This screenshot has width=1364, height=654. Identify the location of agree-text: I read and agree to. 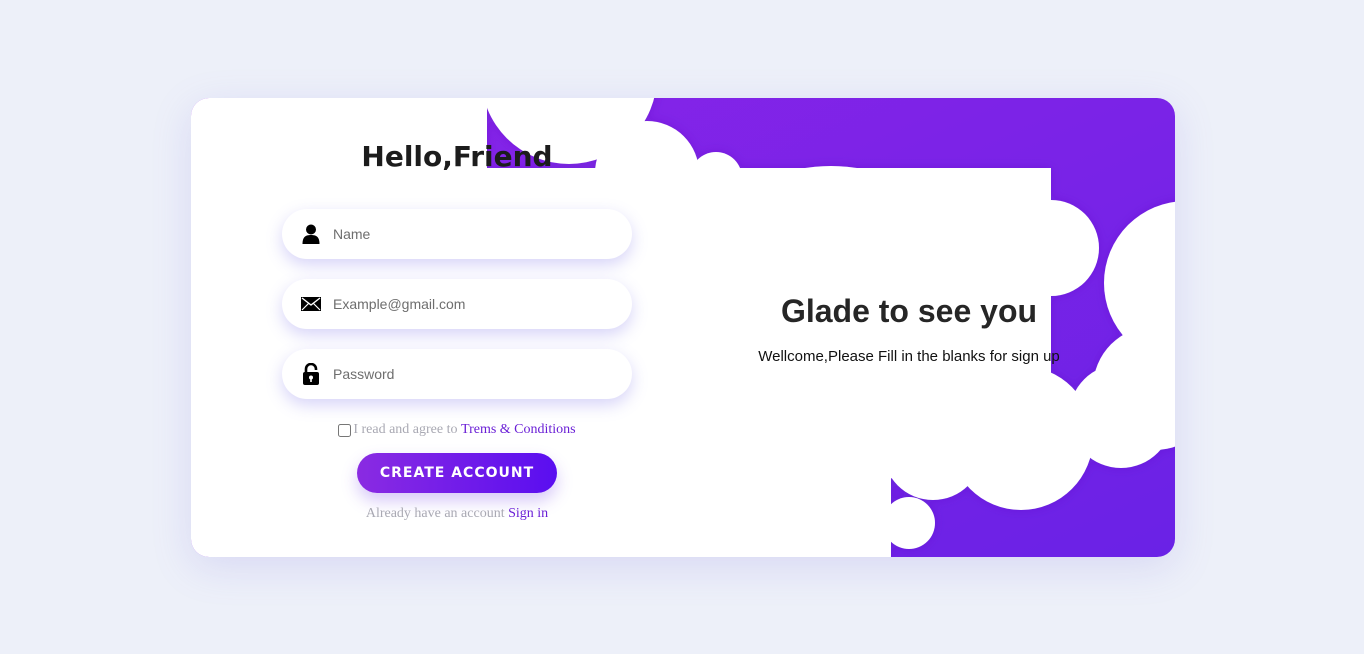
(405, 429).